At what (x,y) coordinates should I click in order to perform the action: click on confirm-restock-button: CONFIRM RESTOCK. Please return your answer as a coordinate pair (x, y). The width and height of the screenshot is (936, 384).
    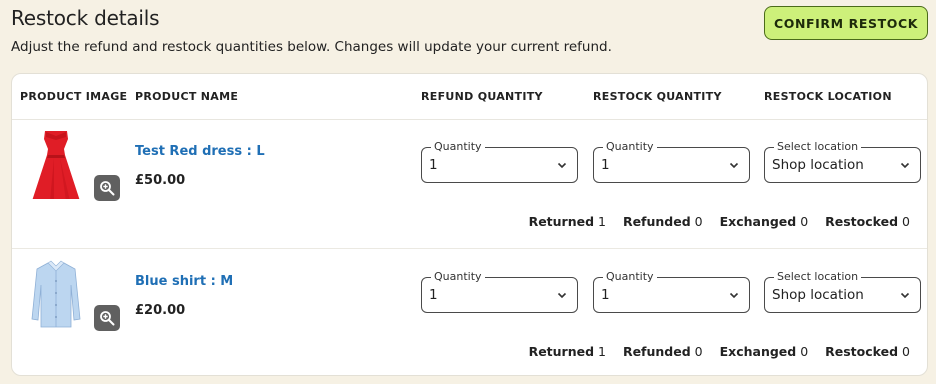
    Looking at the image, I should click on (846, 23).